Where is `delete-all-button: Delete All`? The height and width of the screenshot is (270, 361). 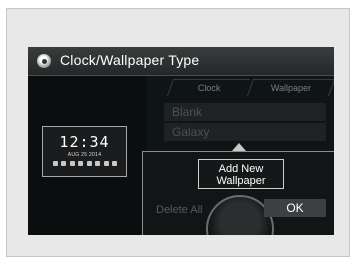
delete-all-button: Delete All is located at coordinates (186, 210).